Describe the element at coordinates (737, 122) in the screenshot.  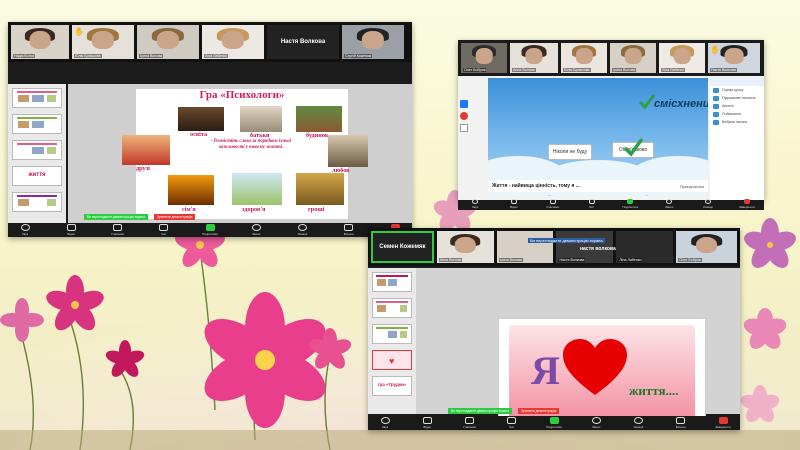
I see `panel-item: Вибірка питань` at that location.